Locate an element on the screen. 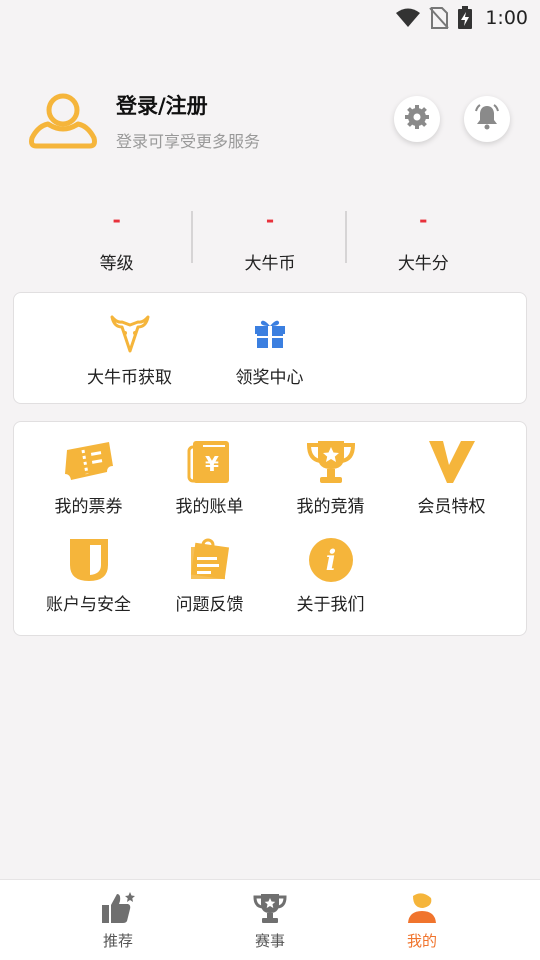 This screenshot has width=540, height=960. menu-item-vip: 会员特权 is located at coordinates (451, 477).